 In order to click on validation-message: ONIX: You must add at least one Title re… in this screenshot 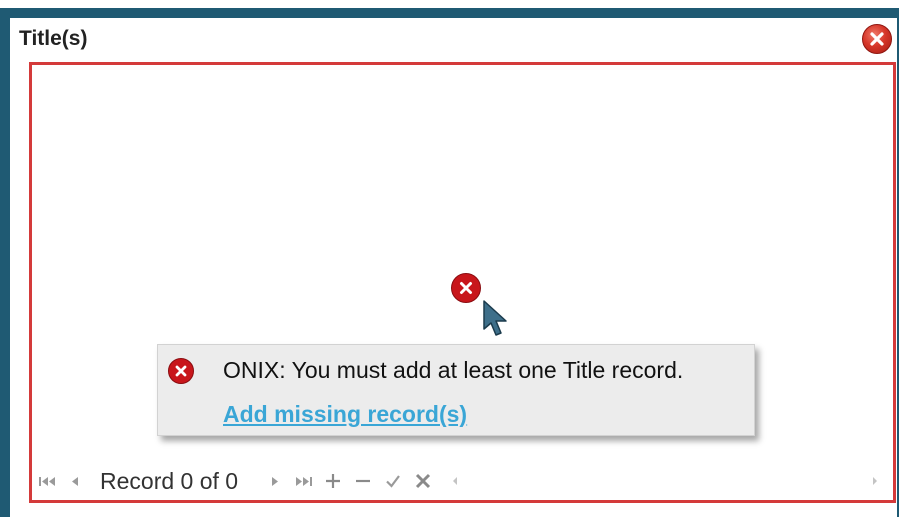, I will do `click(453, 370)`.